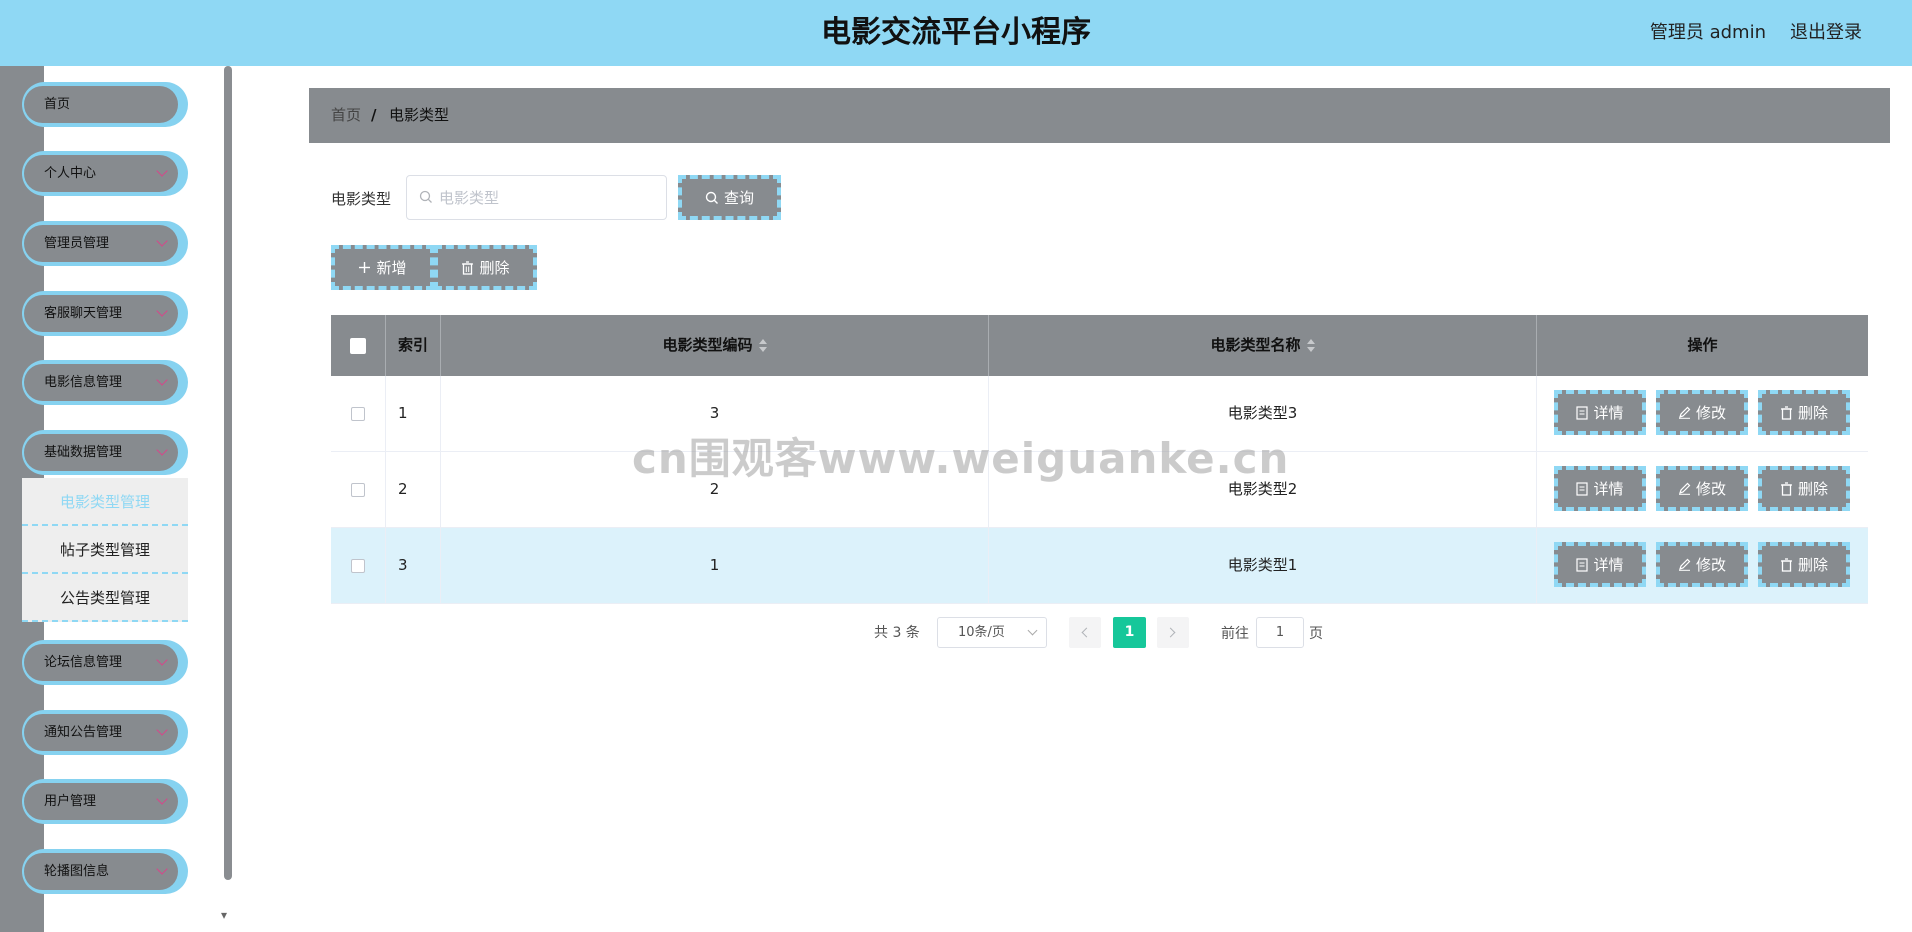 This screenshot has width=1912, height=932. I want to click on sidebar-item-label: 个人中心, so click(70, 173).